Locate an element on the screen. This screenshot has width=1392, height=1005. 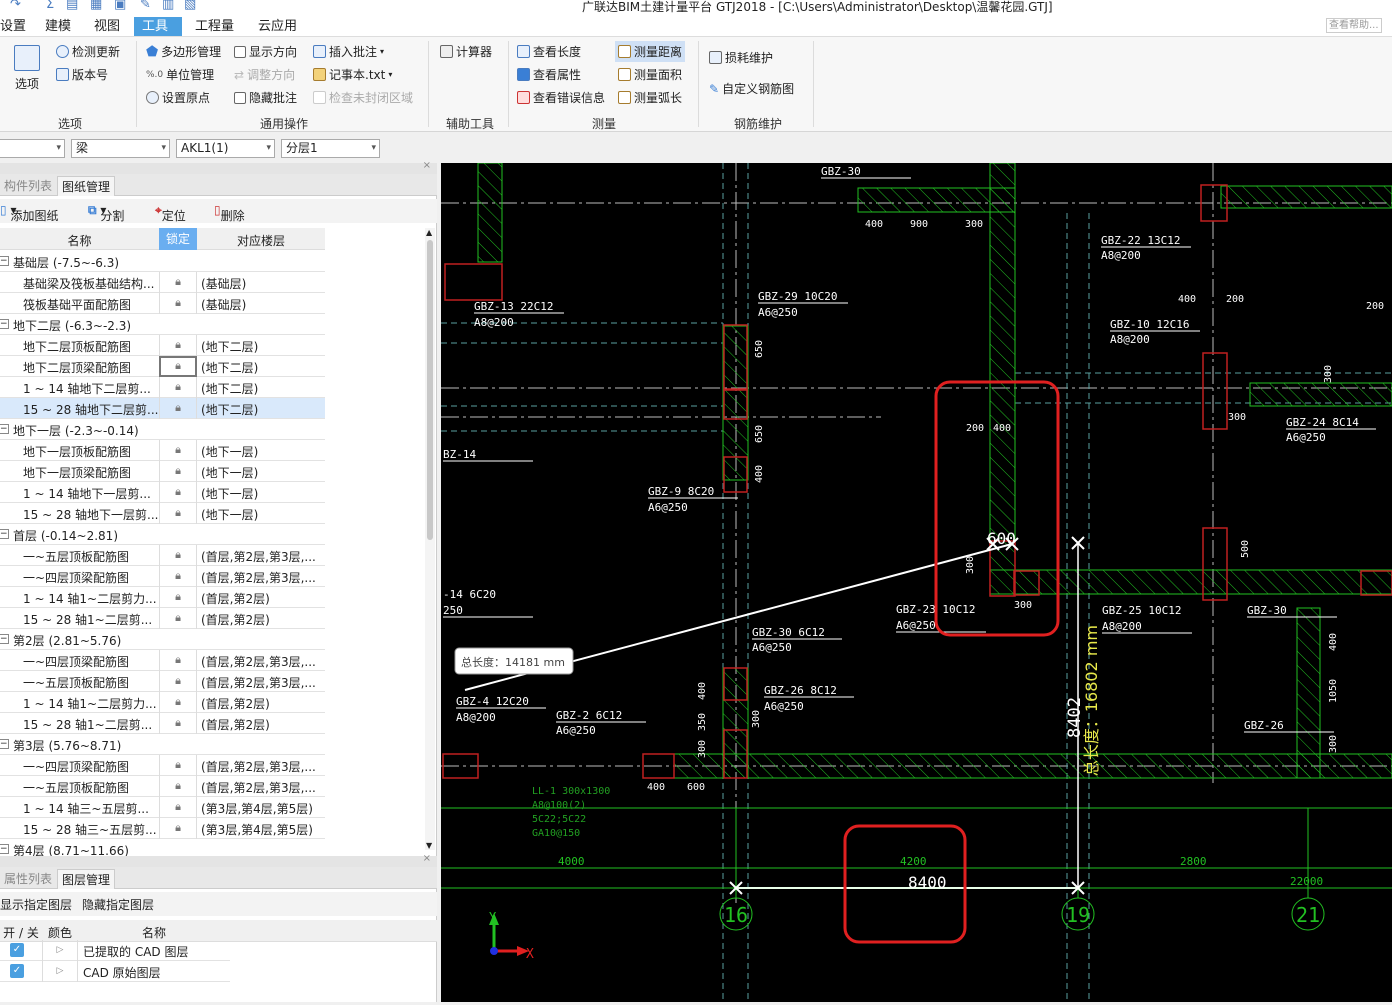
table-row: 1 ~ 14 轴地下二层剪... 🔒︎ (地下二层) is located at coordinates (162, 387).